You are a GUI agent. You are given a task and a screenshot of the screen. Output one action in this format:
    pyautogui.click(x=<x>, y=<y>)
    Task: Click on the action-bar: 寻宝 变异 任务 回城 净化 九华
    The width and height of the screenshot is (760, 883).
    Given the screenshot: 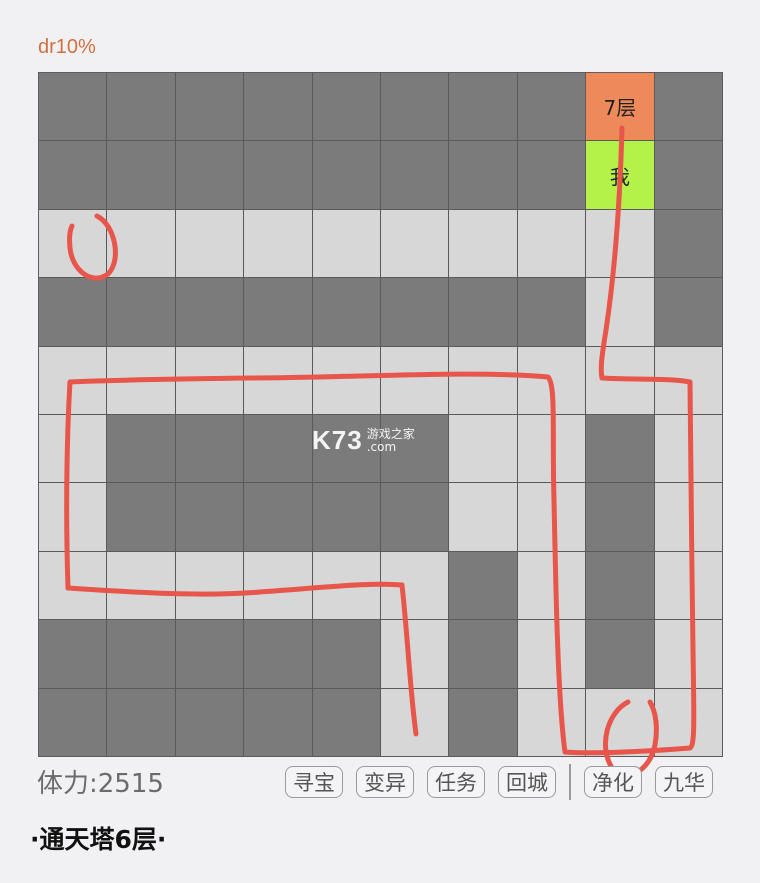 What is the action you would take?
    pyautogui.click(x=499, y=782)
    